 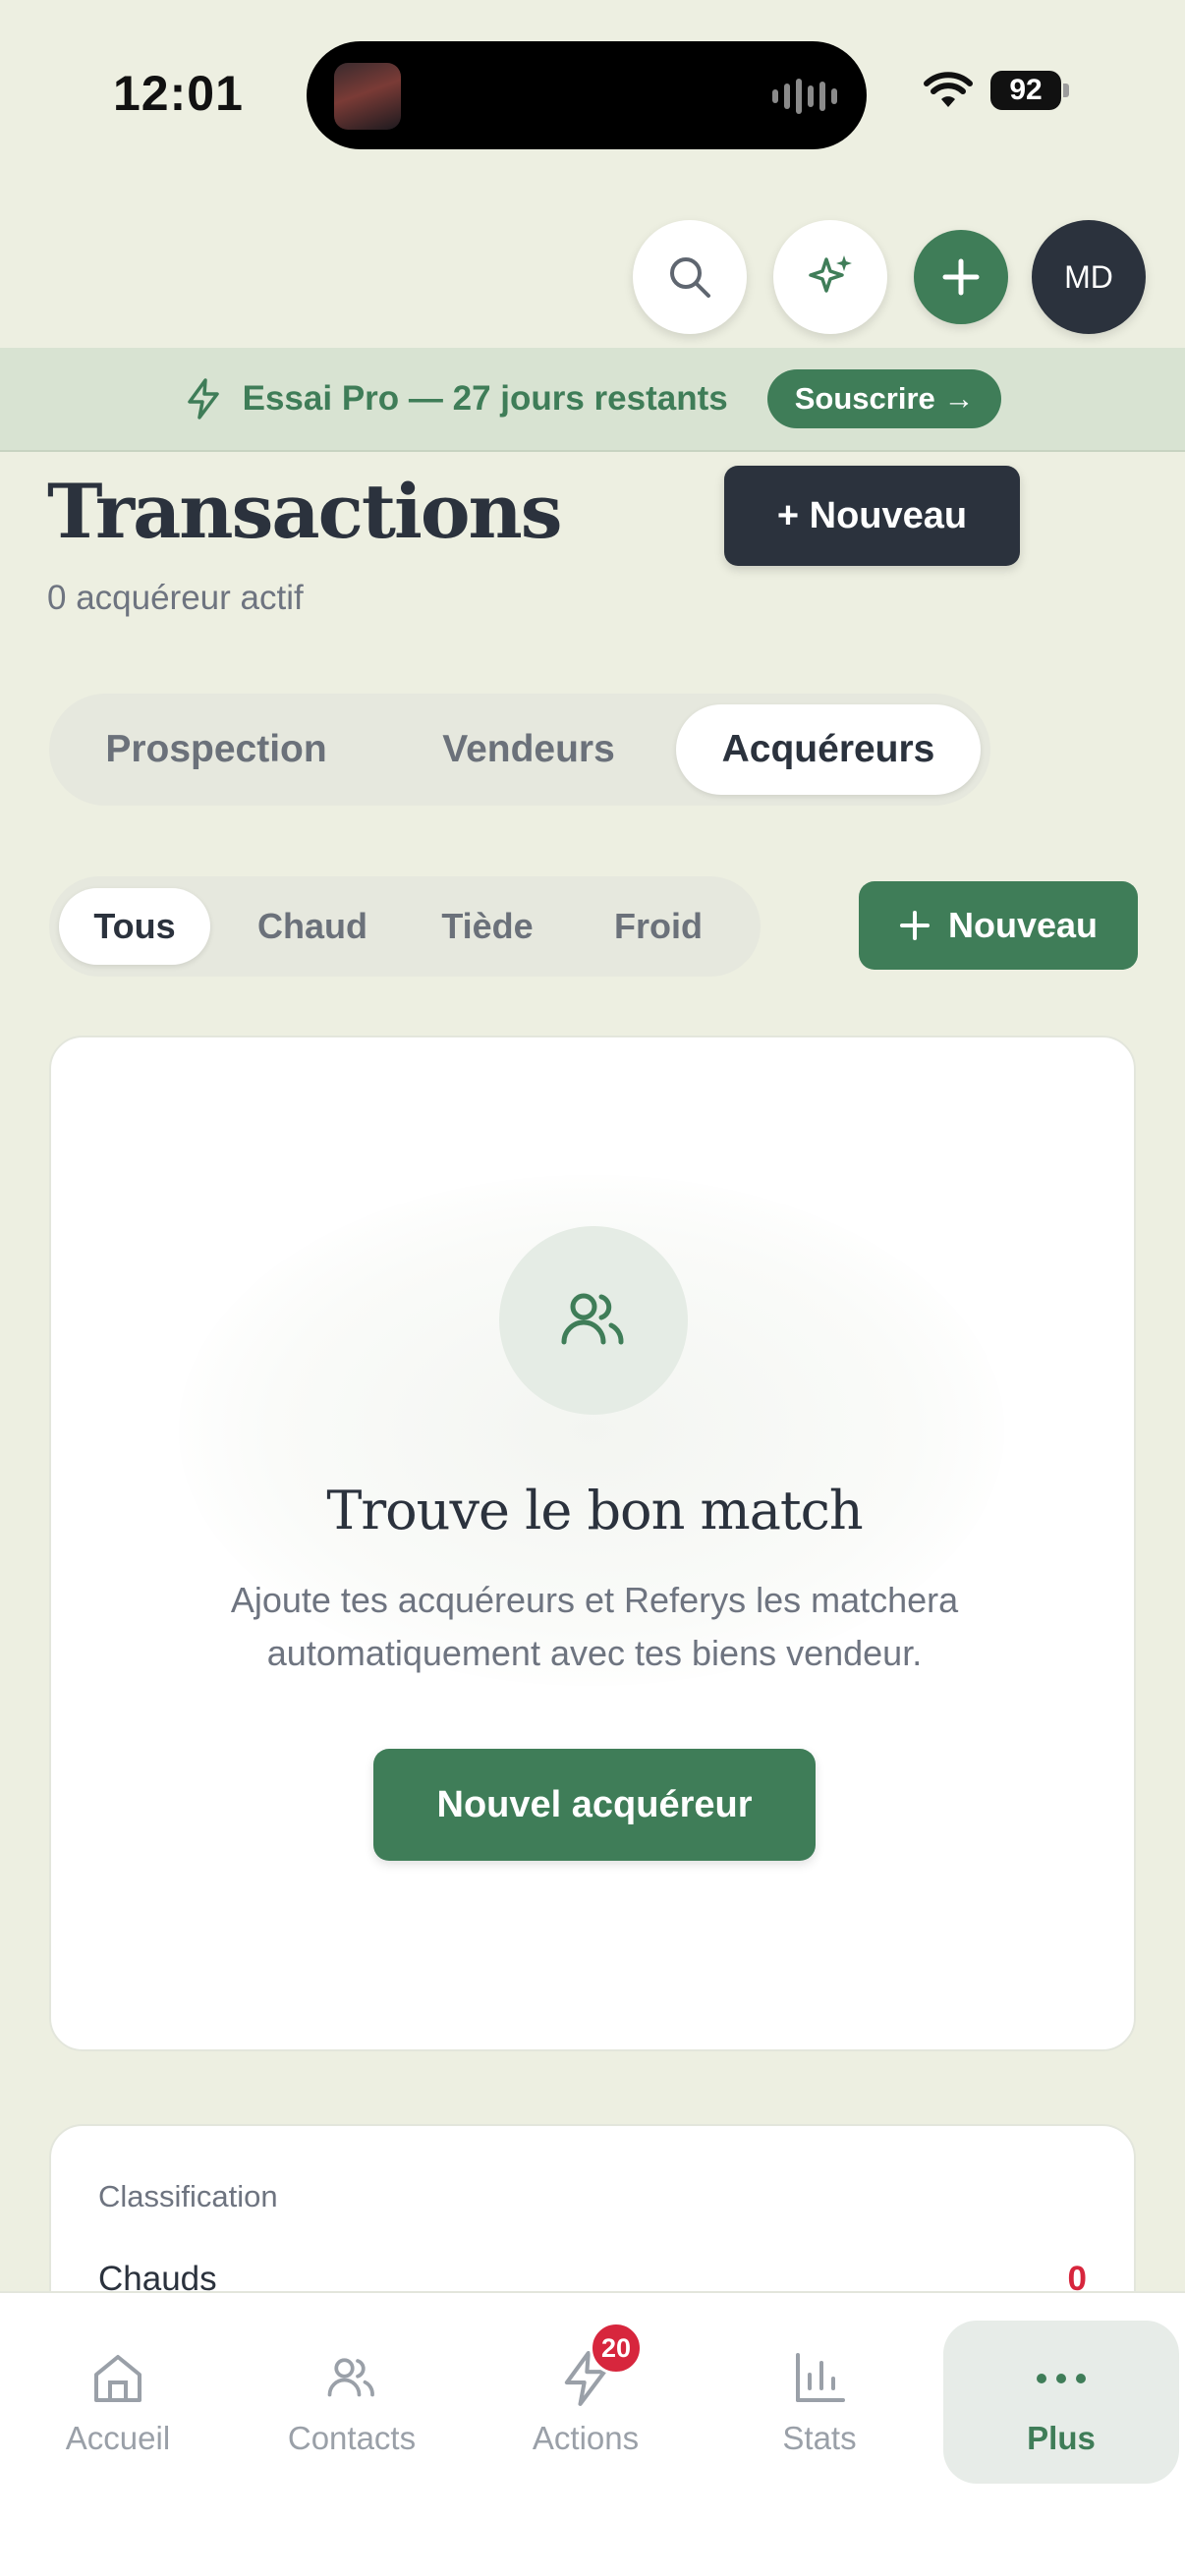 I want to click on battery-nub, so click(x=1066, y=90).